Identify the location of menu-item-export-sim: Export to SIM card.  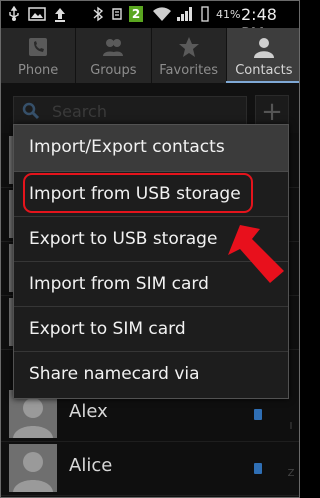
(151, 329).